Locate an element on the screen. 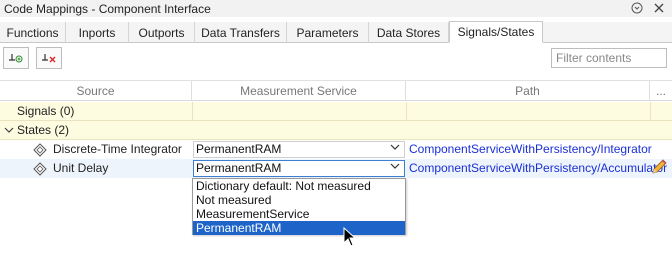 This screenshot has width=672, height=255. tab-functions: Functions is located at coordinates (33, 32).